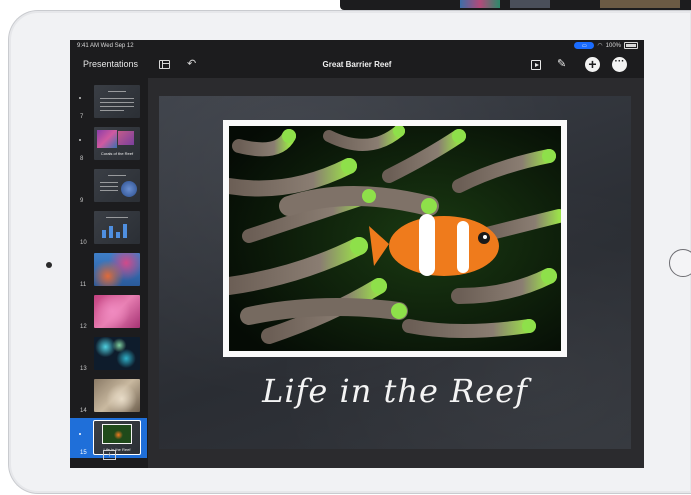 The image size is (691, 495). I want to click on undo-icon: ↶, so click(191, 63).